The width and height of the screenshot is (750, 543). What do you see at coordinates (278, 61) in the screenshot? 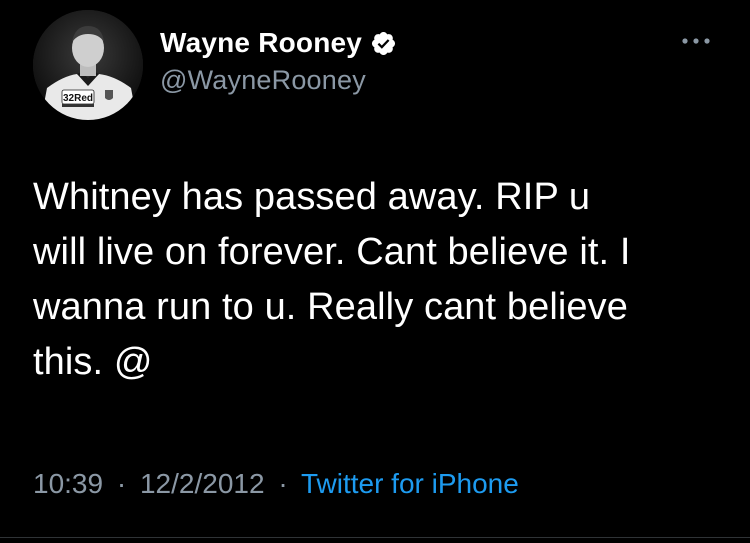
I see `tweet-header: Wayne Rooney @WayneRooney` at bounding box center [278, 61].